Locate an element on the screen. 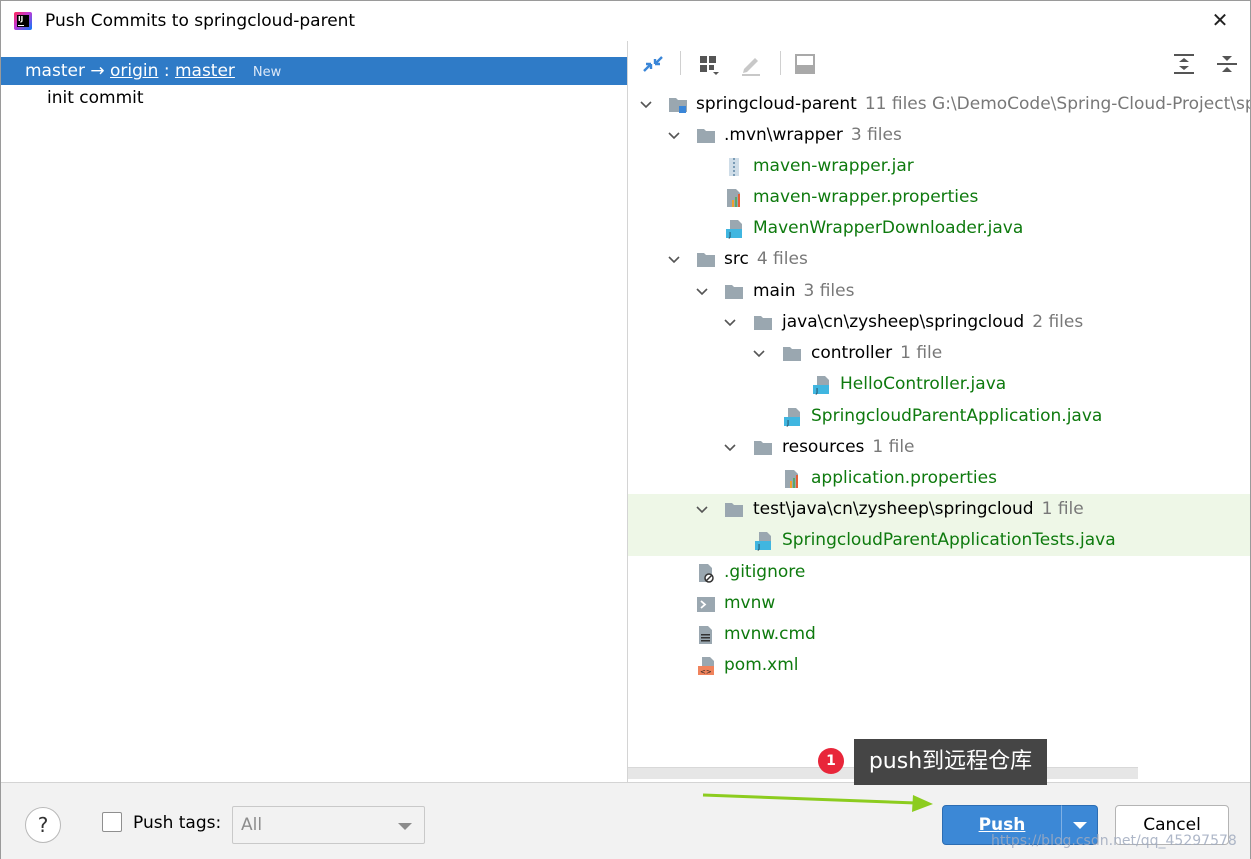  tree-row-folder: .mvn\wrapper 3 files is located at coordinates (939, 135).